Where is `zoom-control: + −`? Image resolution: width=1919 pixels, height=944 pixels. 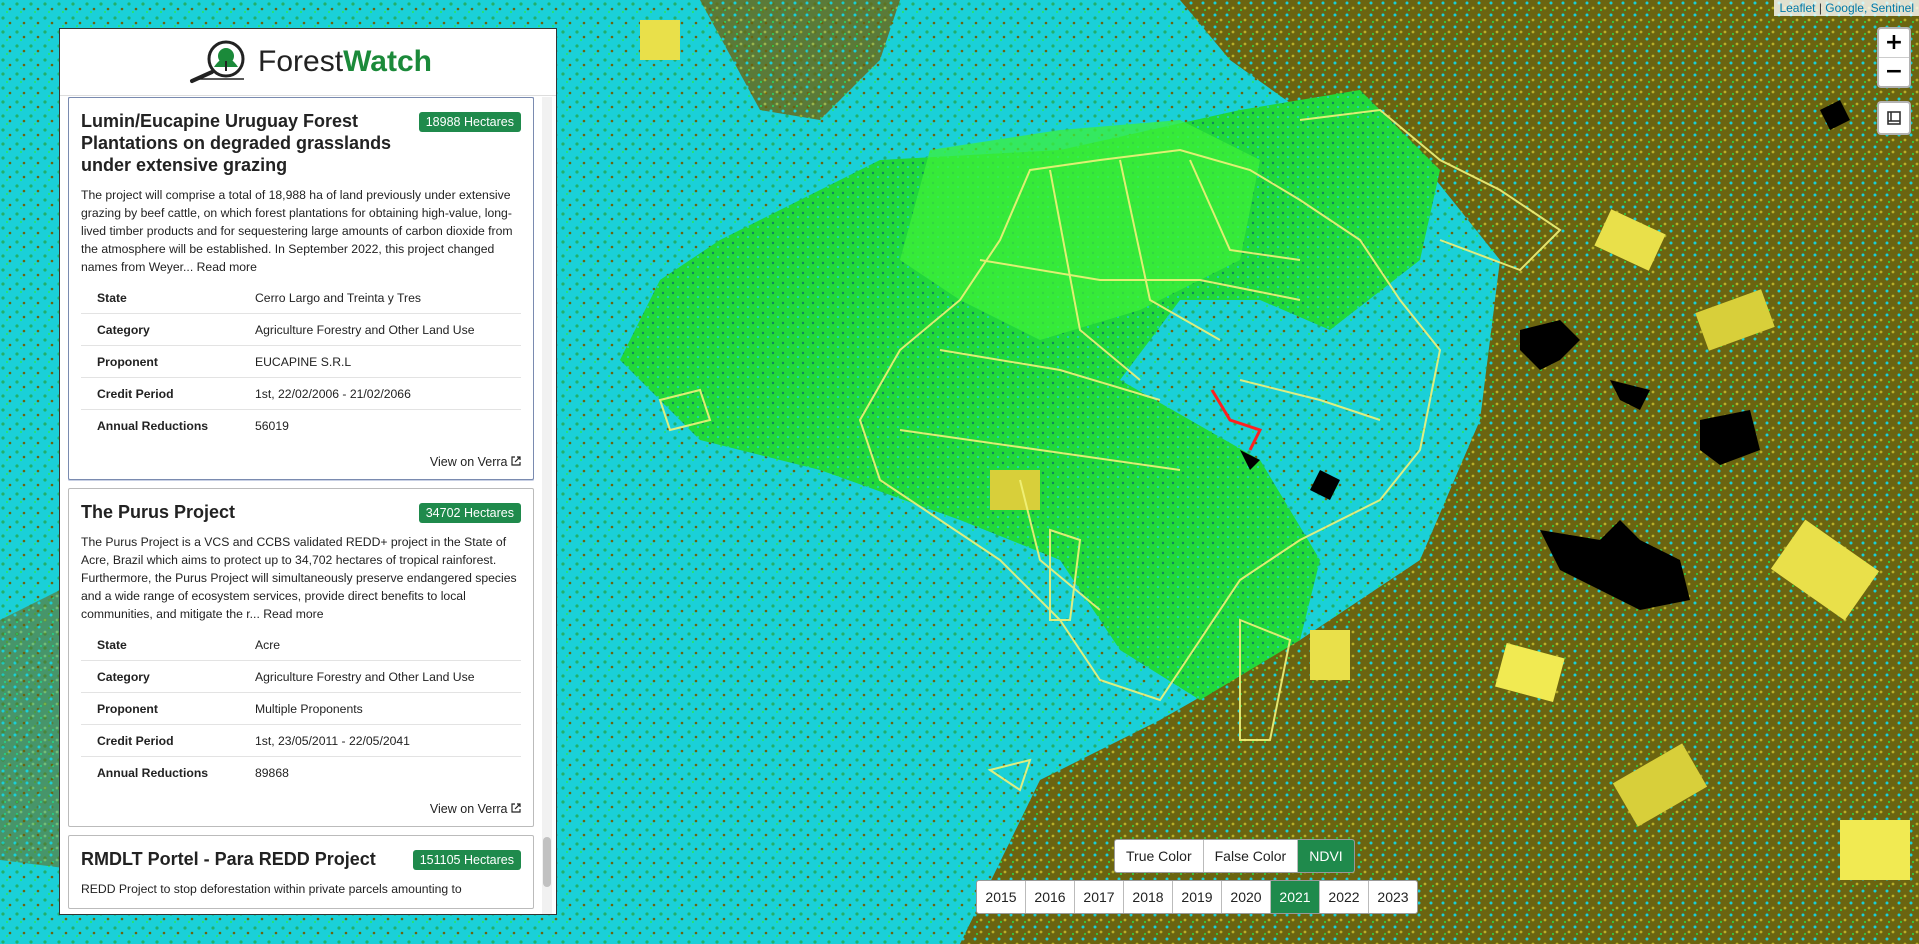
zoom-control: + − is located at coordinates (1894, 57).